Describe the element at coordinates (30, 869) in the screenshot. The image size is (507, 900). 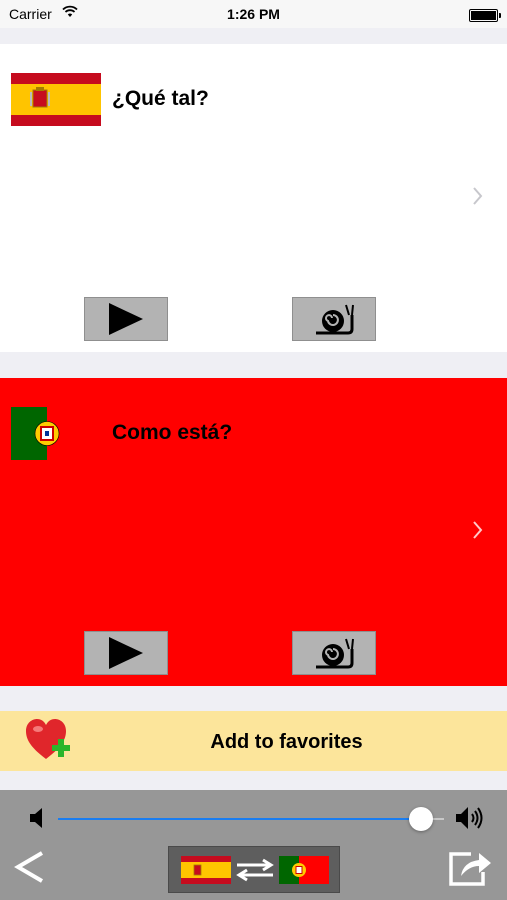
I see `back-chevron-icon` at that location.